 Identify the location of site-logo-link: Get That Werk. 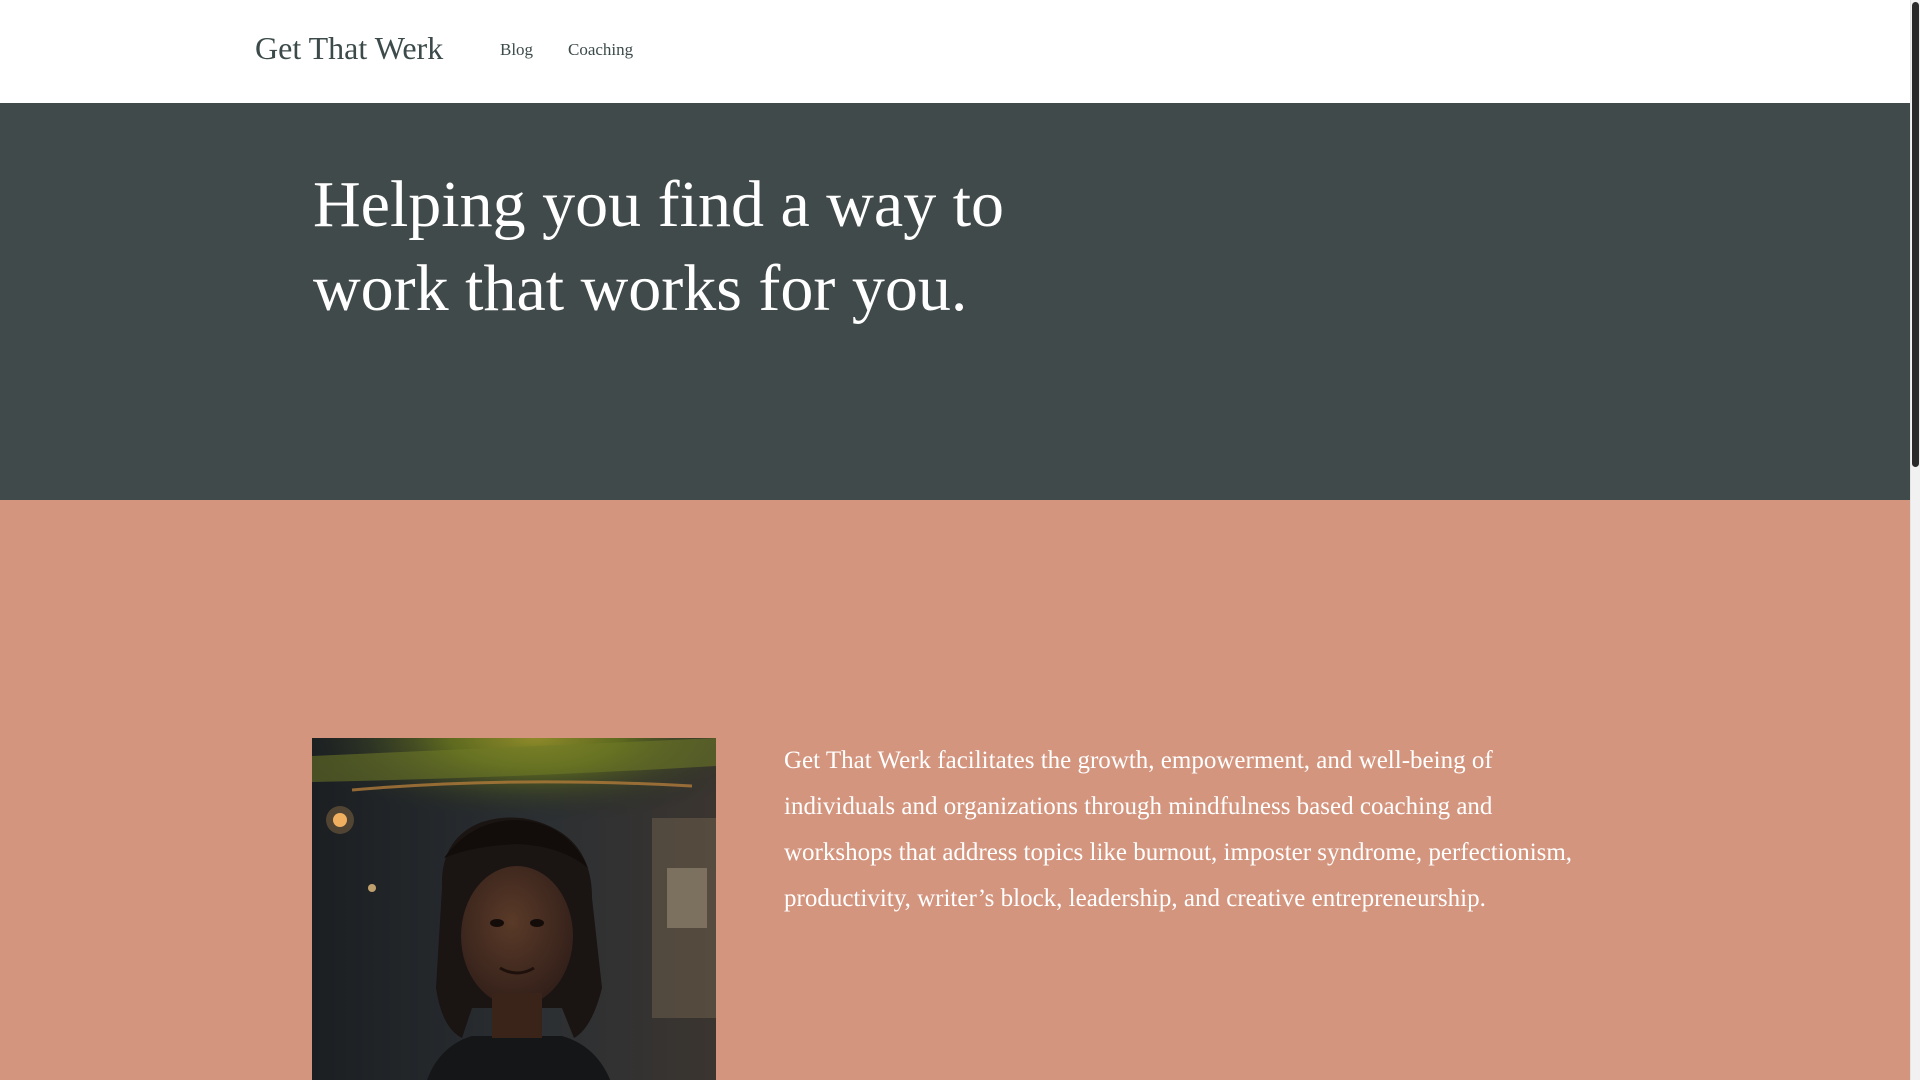
(349, 48).